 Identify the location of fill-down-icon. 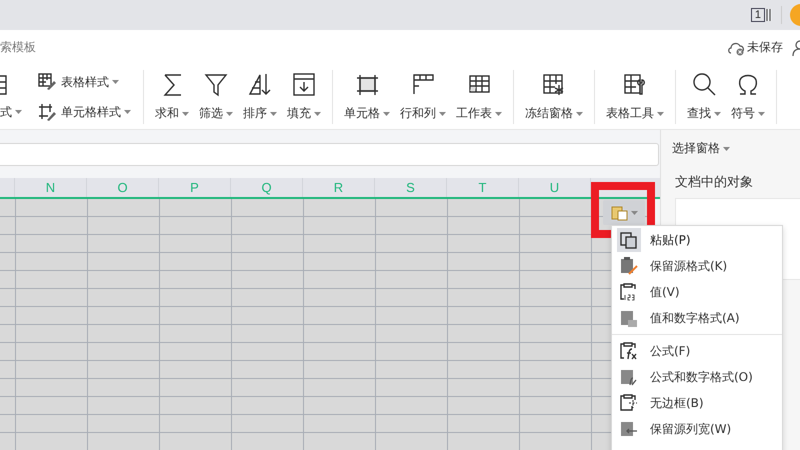
(304, 84).